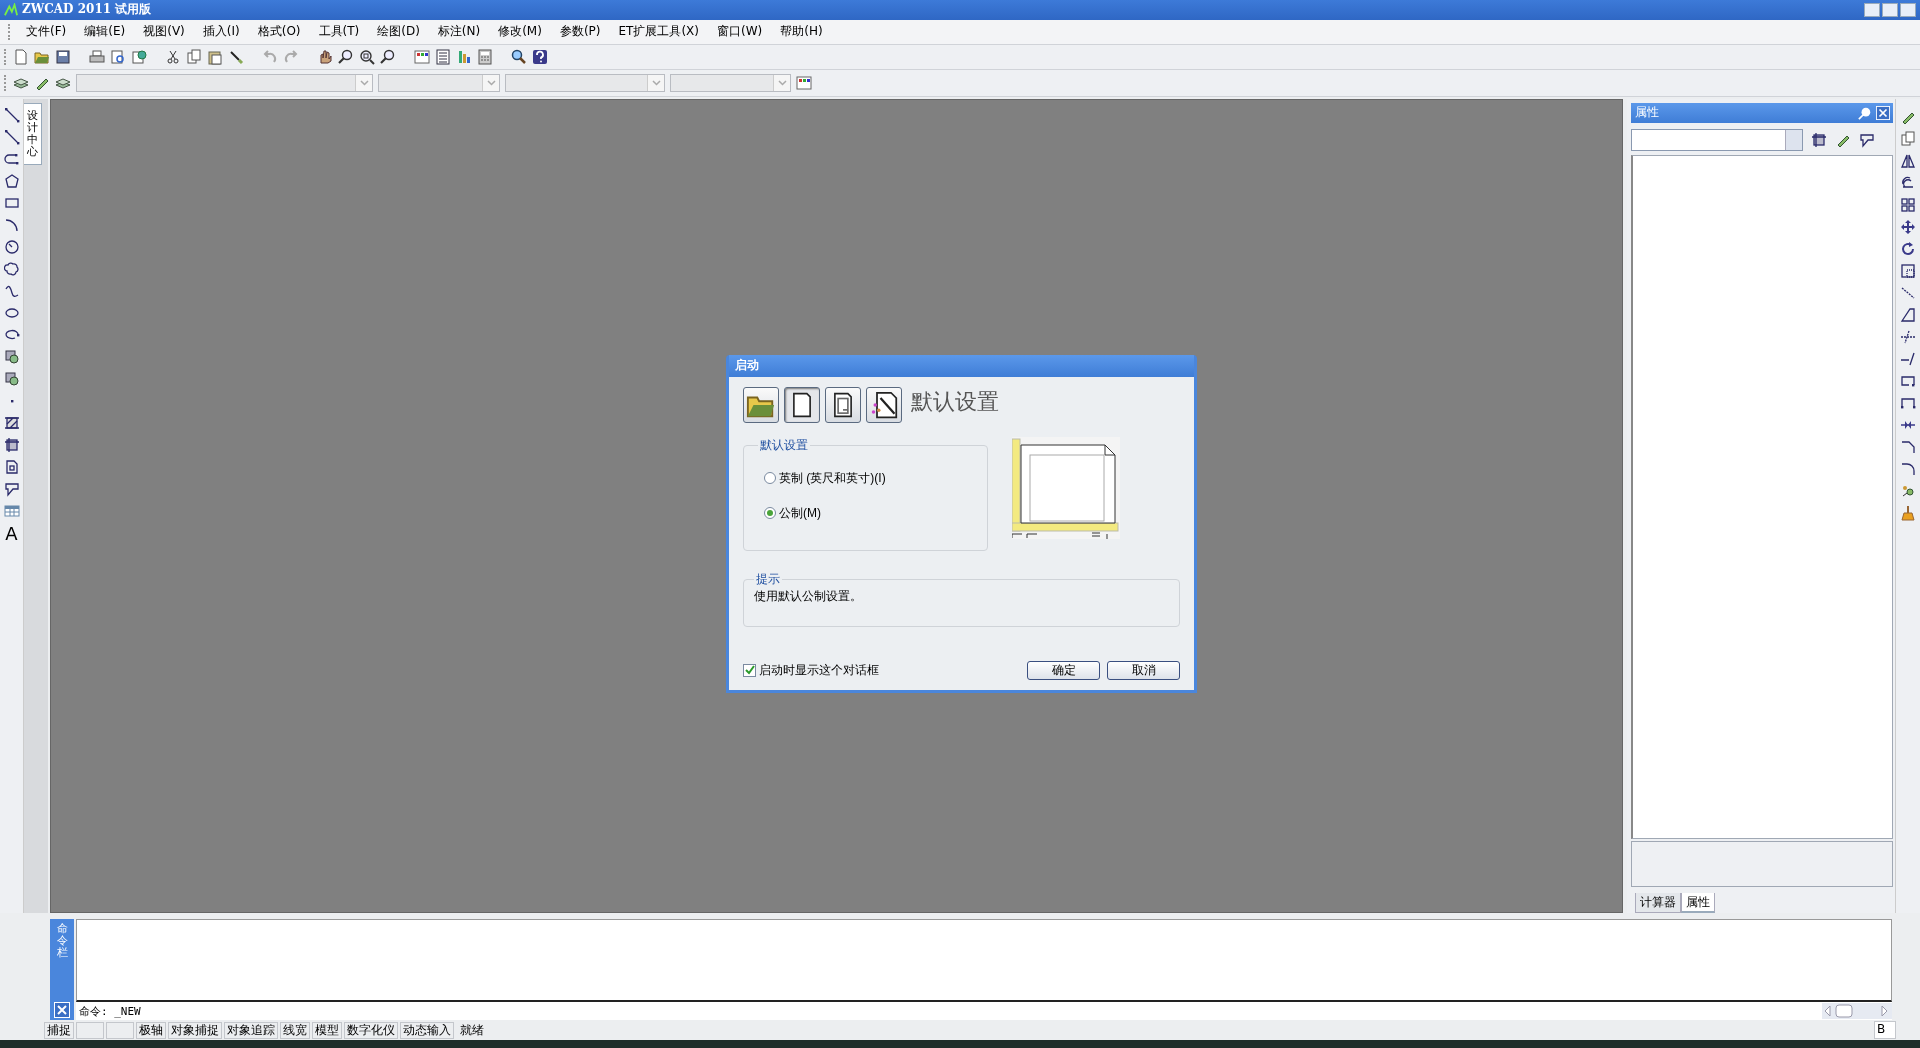 The image size is (1920, 1048). I want to click on help-icon, so click(540, 56).